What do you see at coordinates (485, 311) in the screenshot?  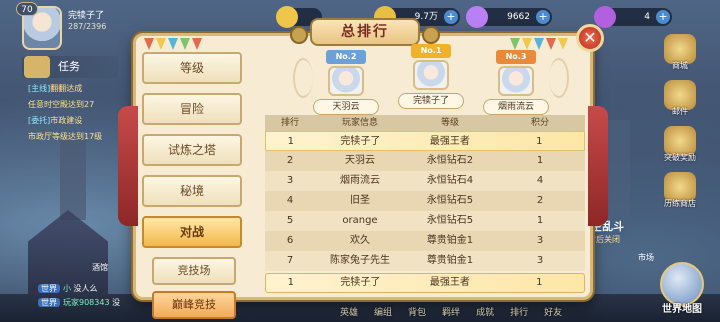 I see `bottom-nav-achievement: 成就` at bounding box center [485, 311].